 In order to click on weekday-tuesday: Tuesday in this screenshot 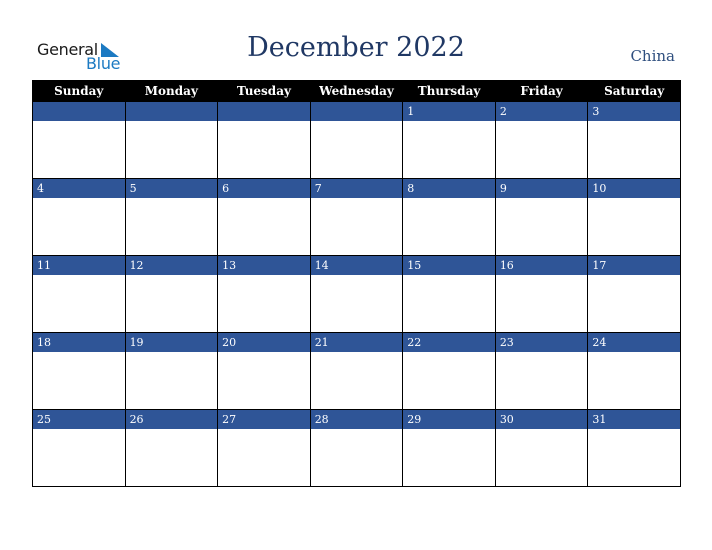, I will do `click(264, 91)`.